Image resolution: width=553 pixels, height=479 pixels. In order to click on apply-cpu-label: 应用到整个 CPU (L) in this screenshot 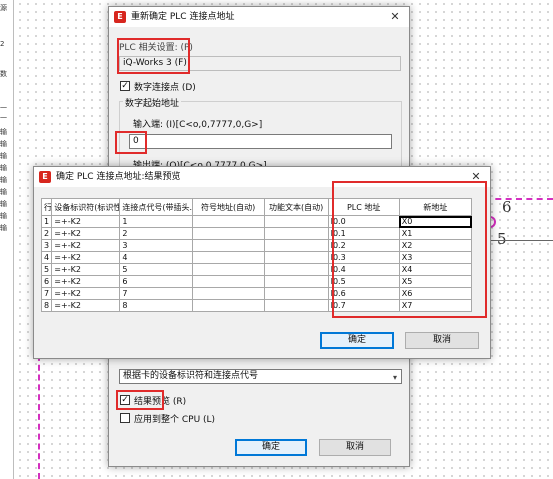, I will do `click(175, 420)`.